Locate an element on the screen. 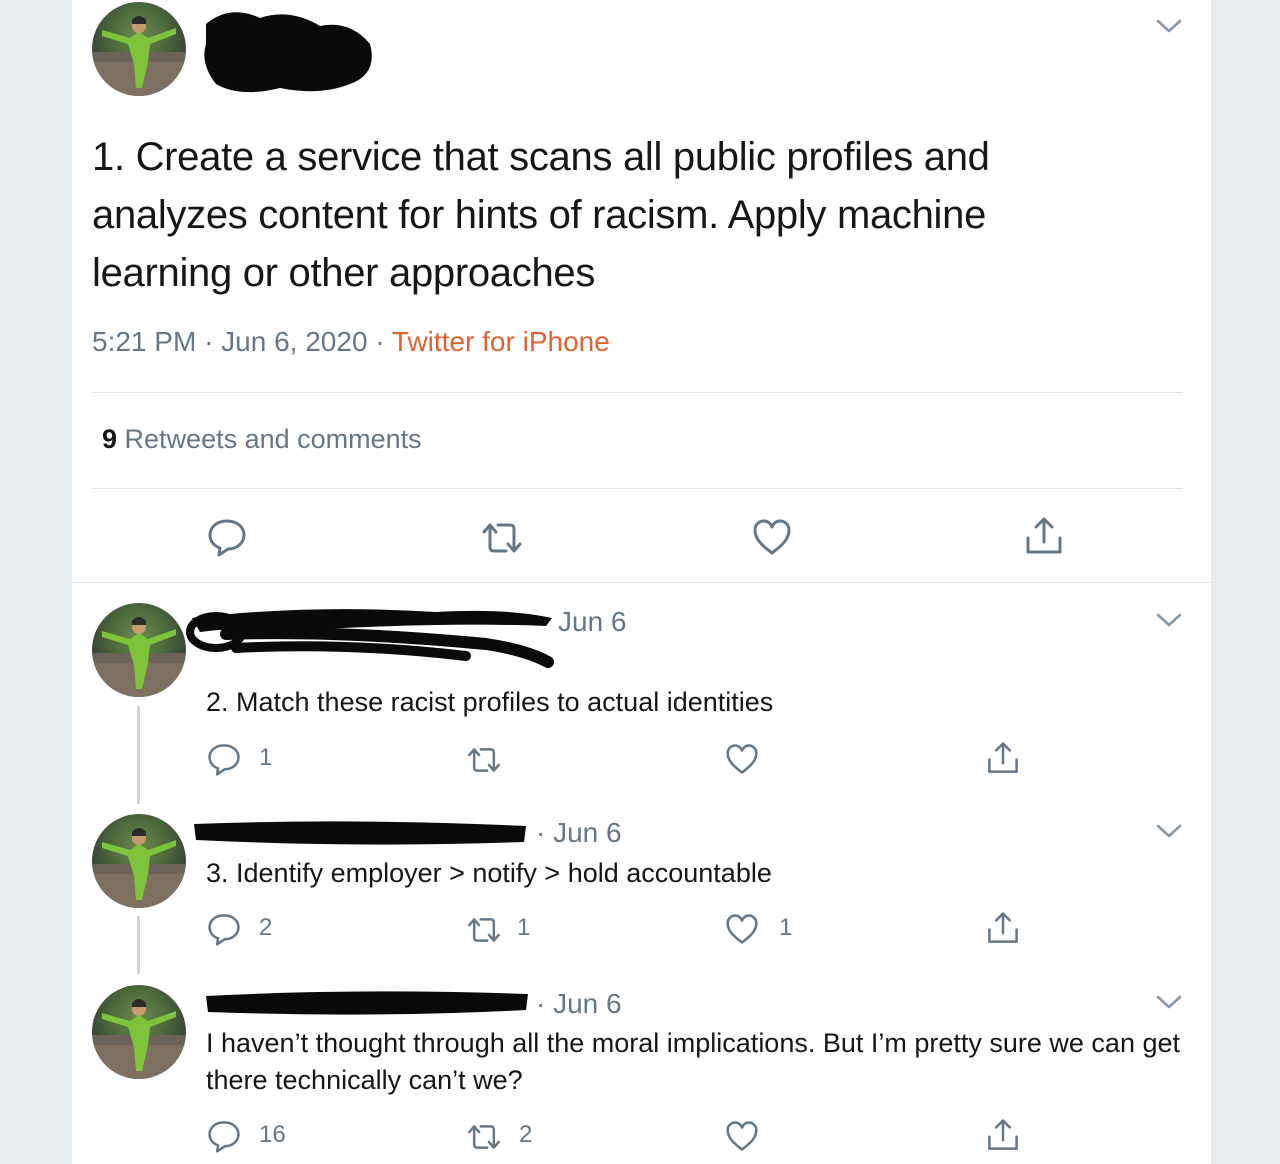 Image resolution: width=1280 pixels, height=1164 pixels. retweet-count: 1 is located at coordinates (524, 927).